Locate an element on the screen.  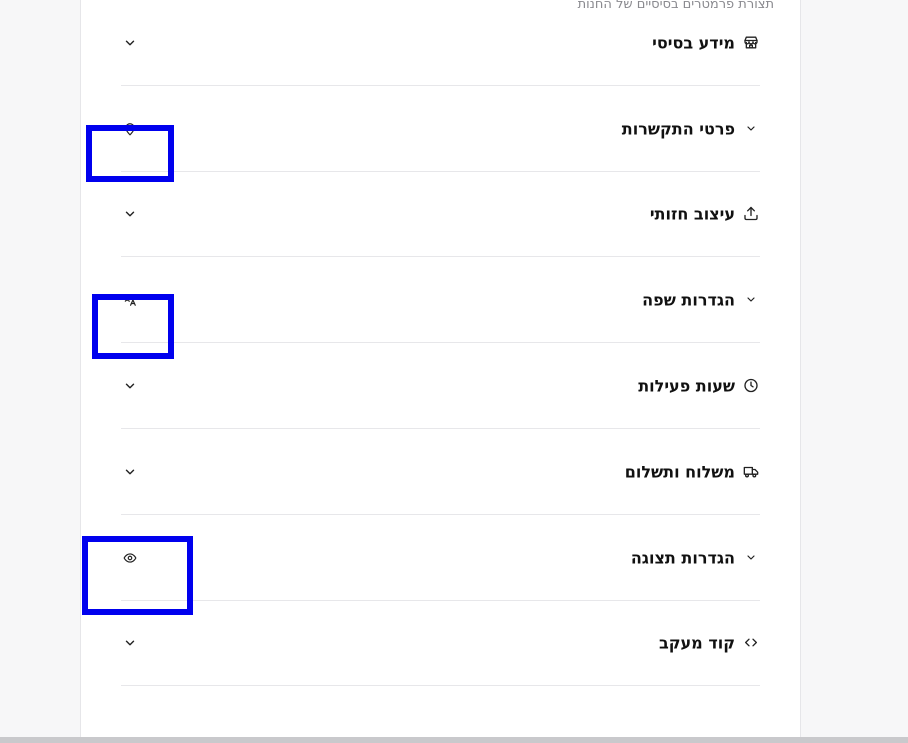
accordion-title: הגדרות שפה is located at coordinates (688, 299).